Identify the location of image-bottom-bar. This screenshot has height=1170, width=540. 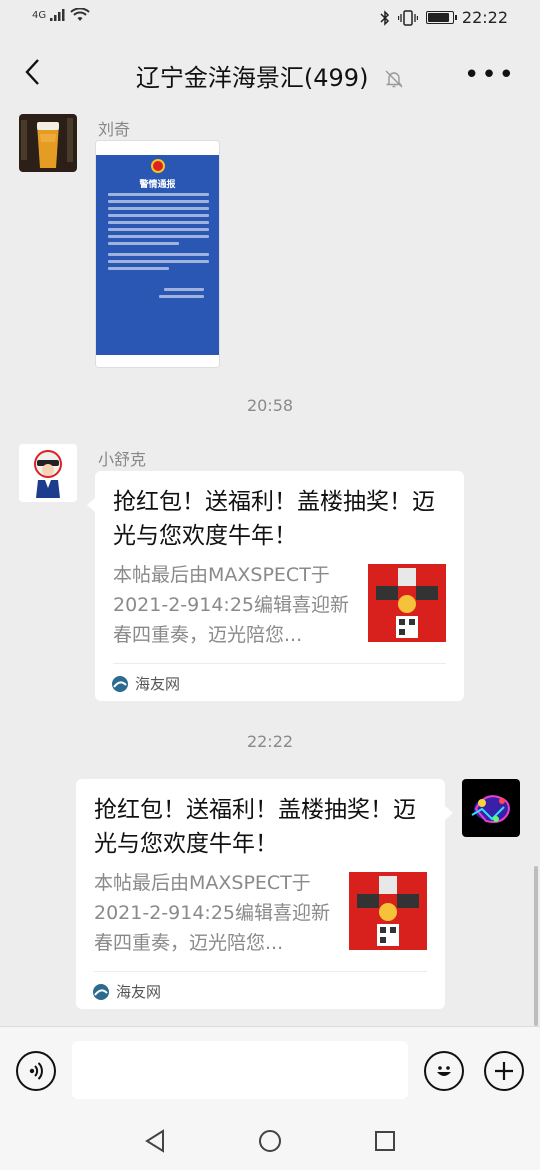
(157, 361).